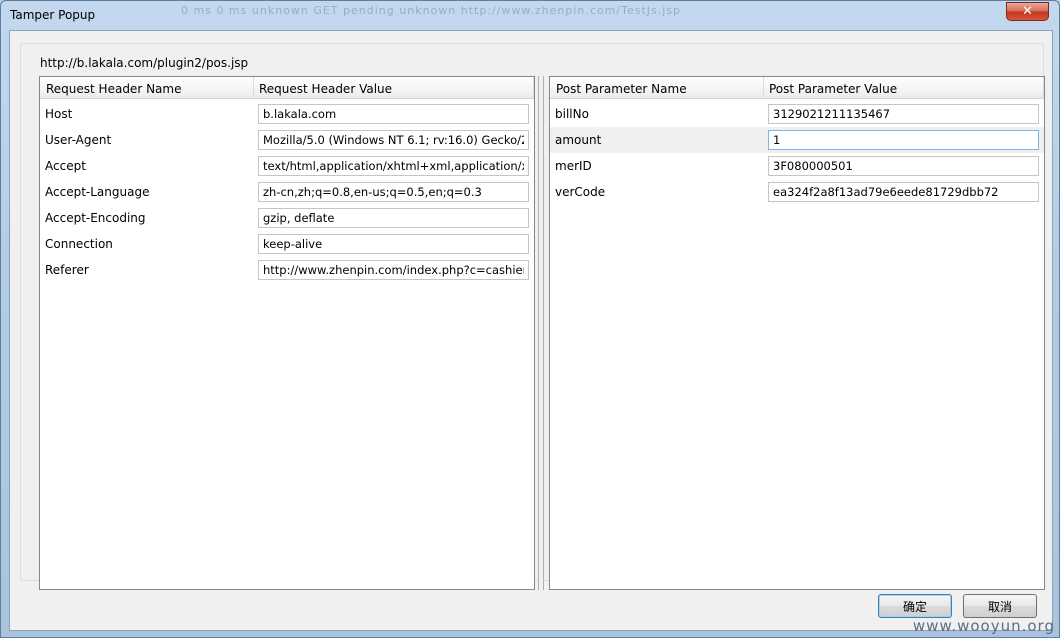 Image resolution: width=1060 pixels, height=638 pixels. What do you see at coordinates (325, 89) in the screenshot?
I see `col-header-value: Request Header Value` at bounding box center [325, 89].